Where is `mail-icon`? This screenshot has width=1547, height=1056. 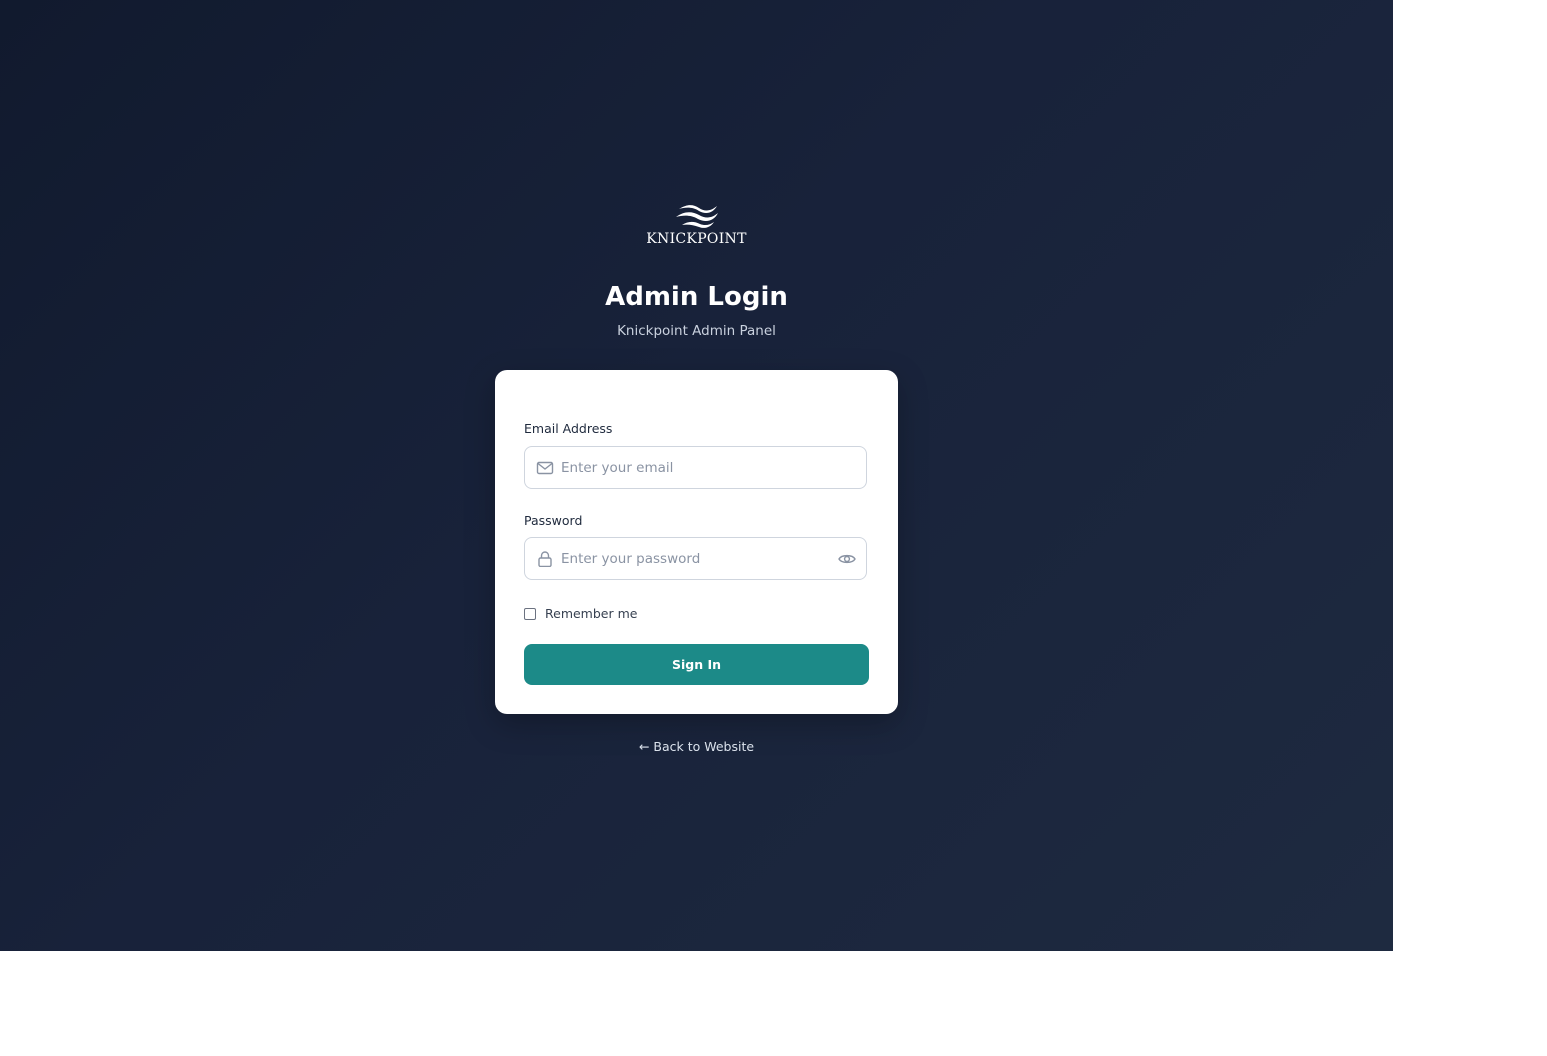 mail-icon is located at coordinates (545, 468).